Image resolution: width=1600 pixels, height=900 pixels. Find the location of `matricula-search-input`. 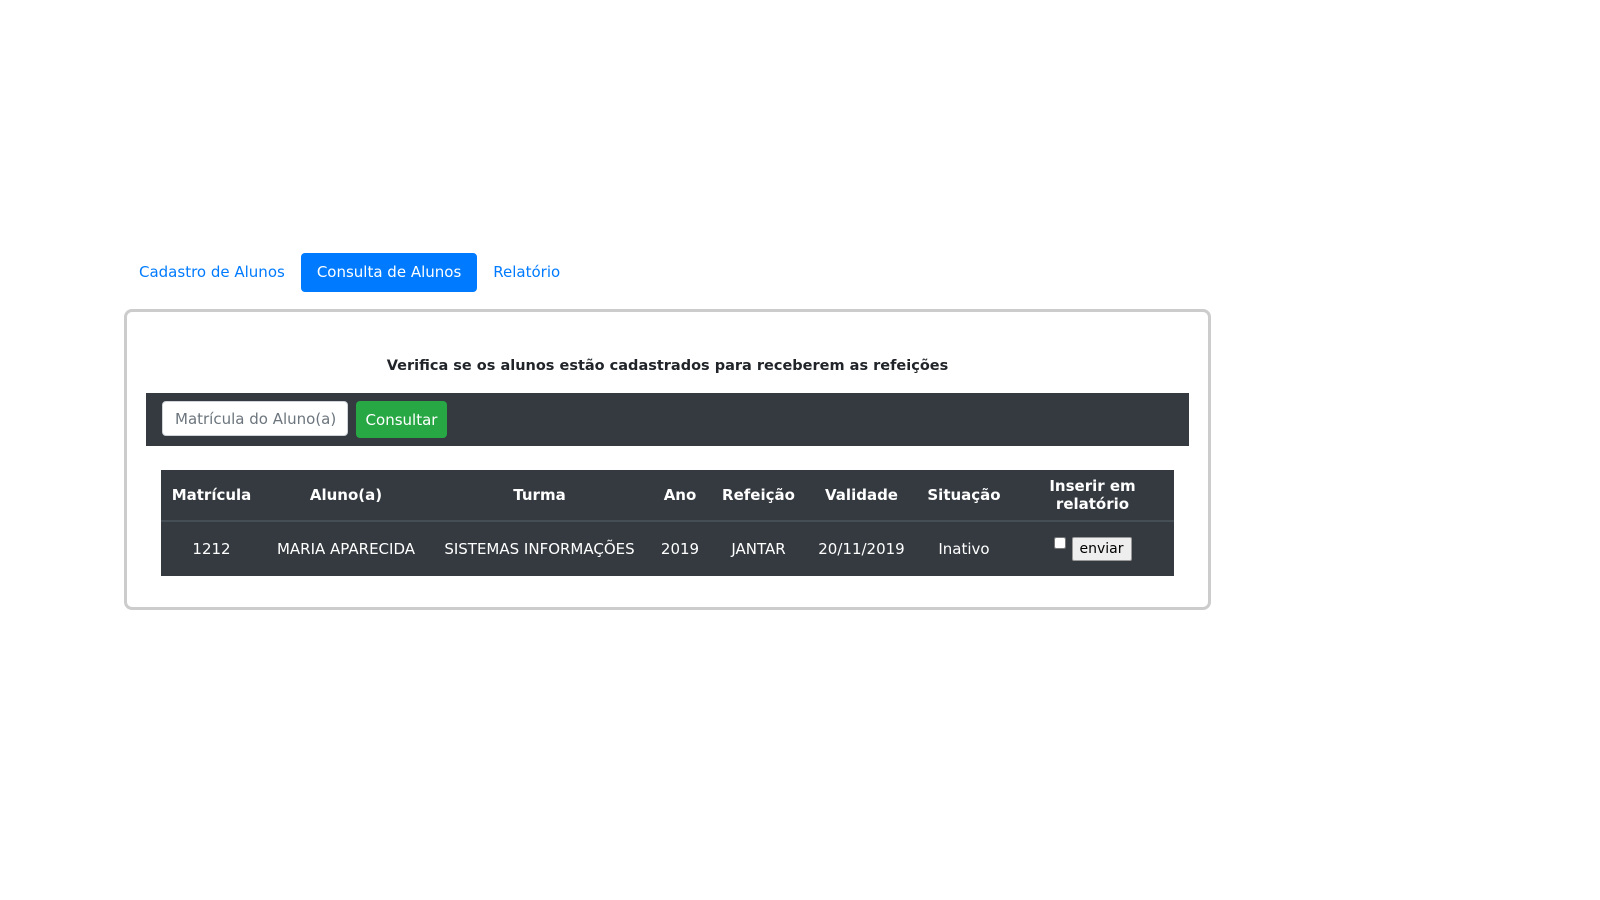

matricula-search-input is located at coordinates (255, 418).